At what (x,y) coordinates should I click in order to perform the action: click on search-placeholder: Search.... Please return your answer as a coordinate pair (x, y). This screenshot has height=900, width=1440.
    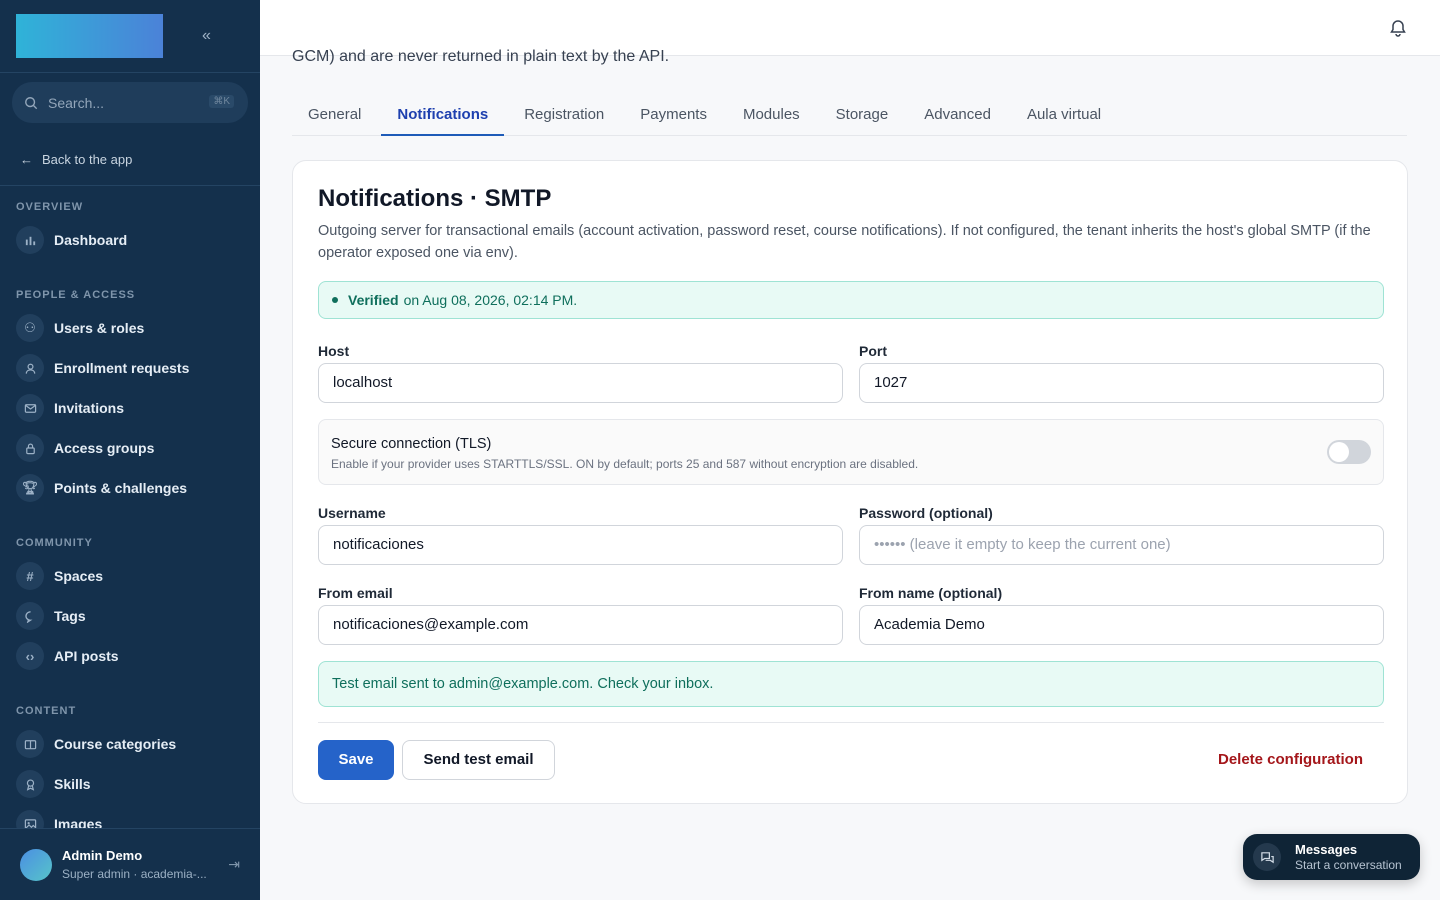
    Looking at the image, I should click on (76, 102).